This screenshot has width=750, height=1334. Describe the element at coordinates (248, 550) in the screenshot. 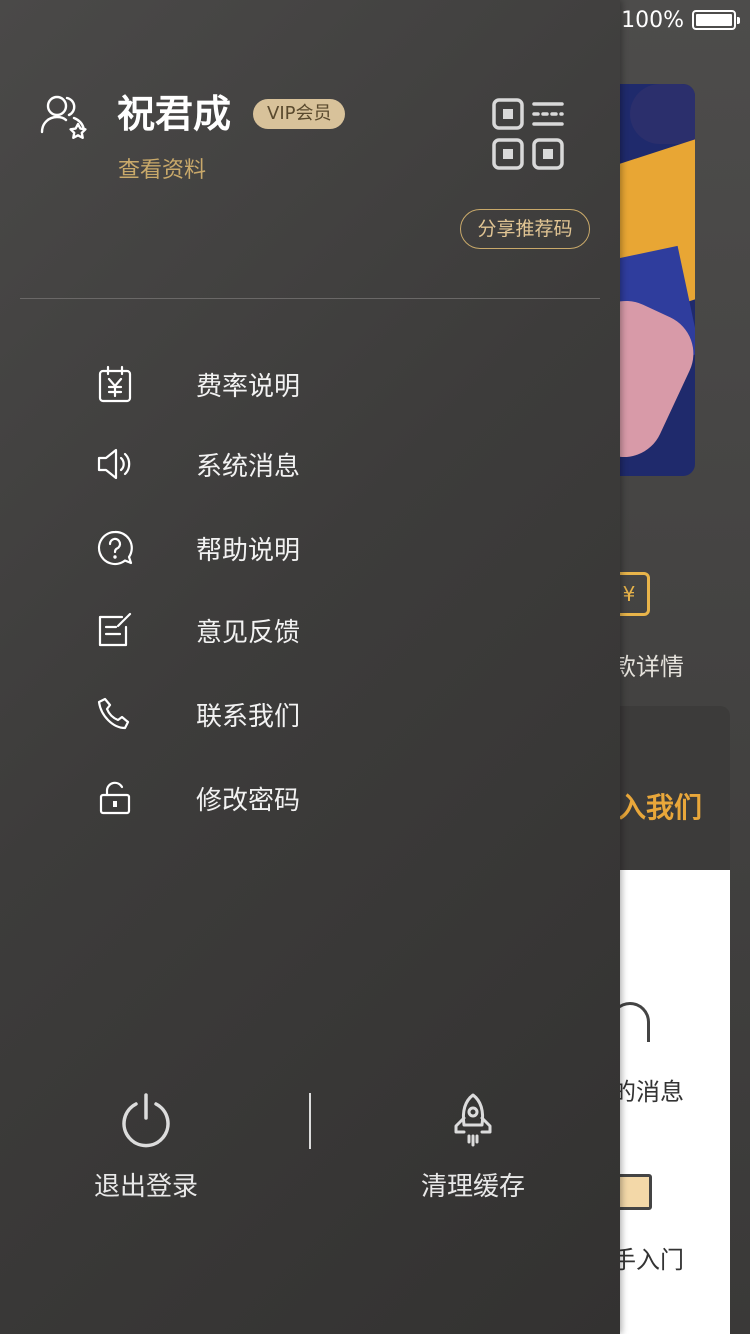

I see `menu-label: 帮助说明` at that location.